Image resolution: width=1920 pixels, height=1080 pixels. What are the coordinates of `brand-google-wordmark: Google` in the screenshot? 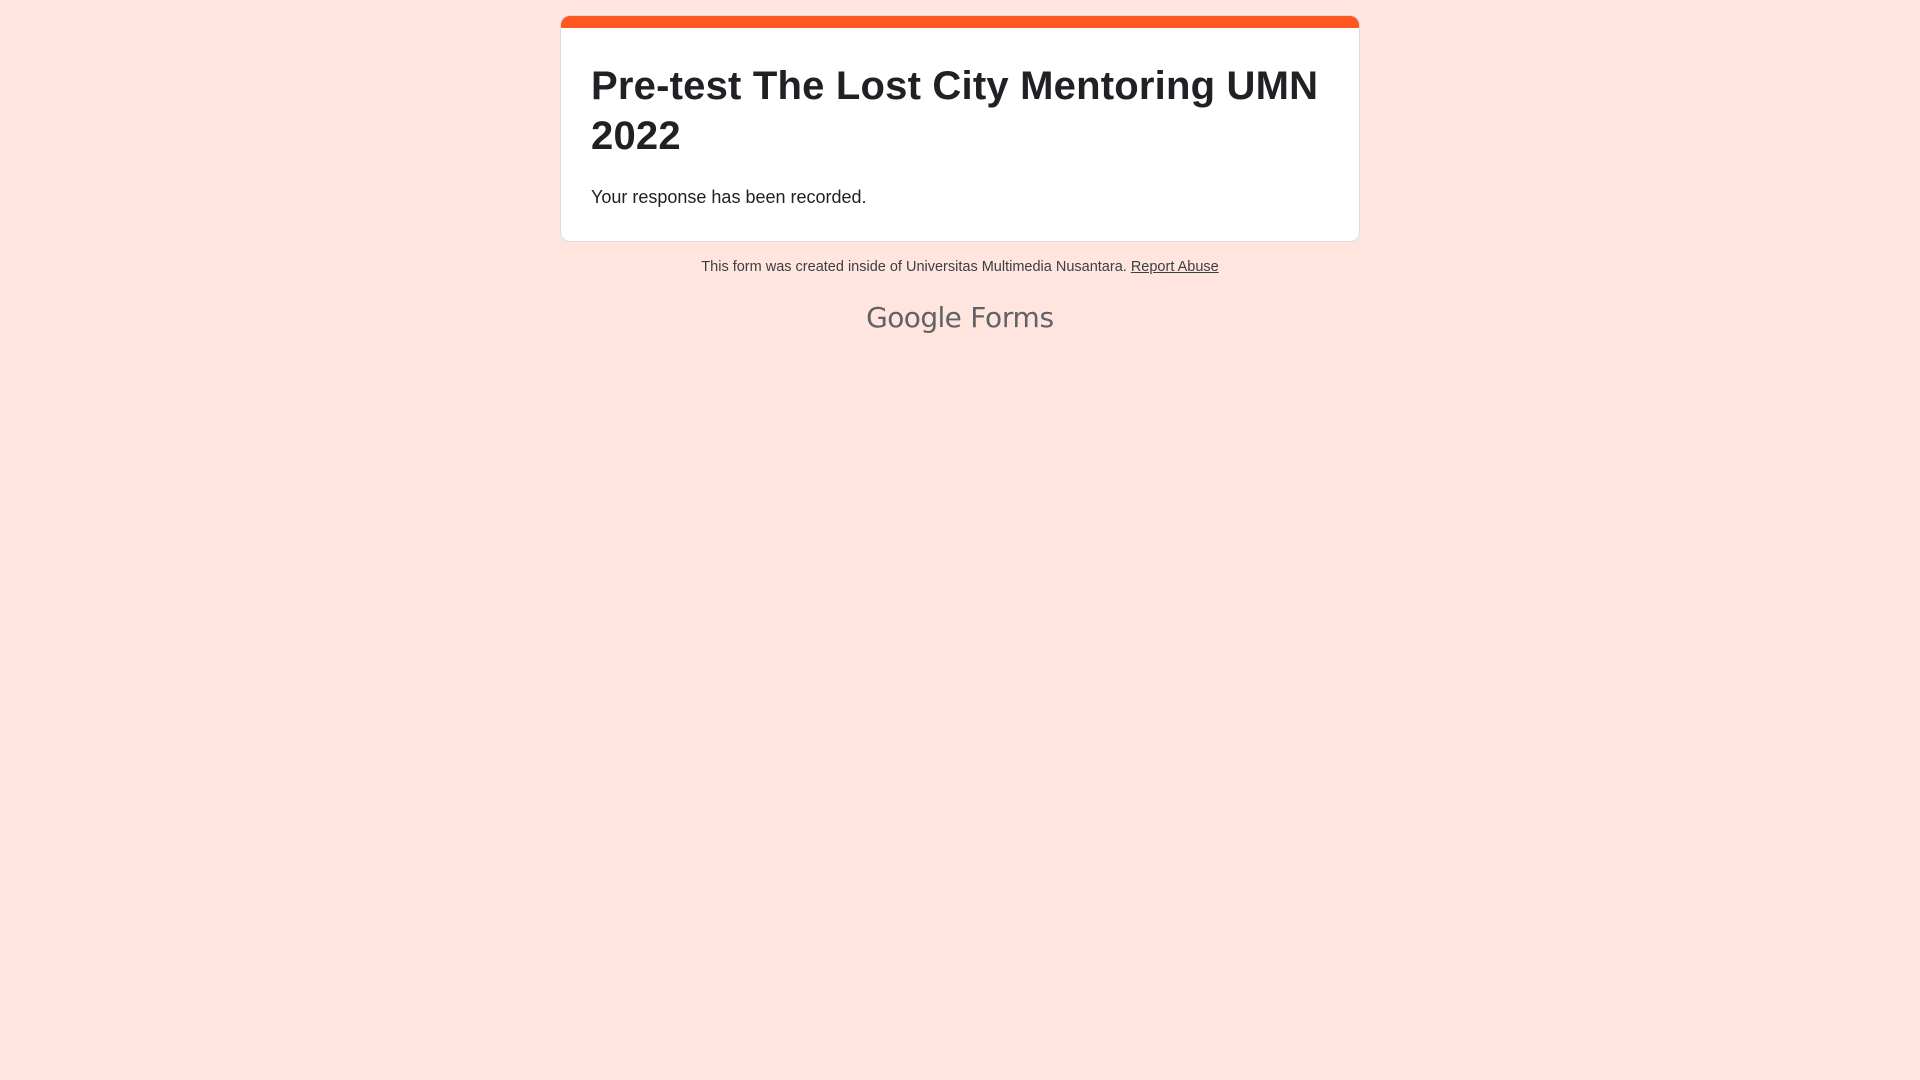 It's located at (914, 317).